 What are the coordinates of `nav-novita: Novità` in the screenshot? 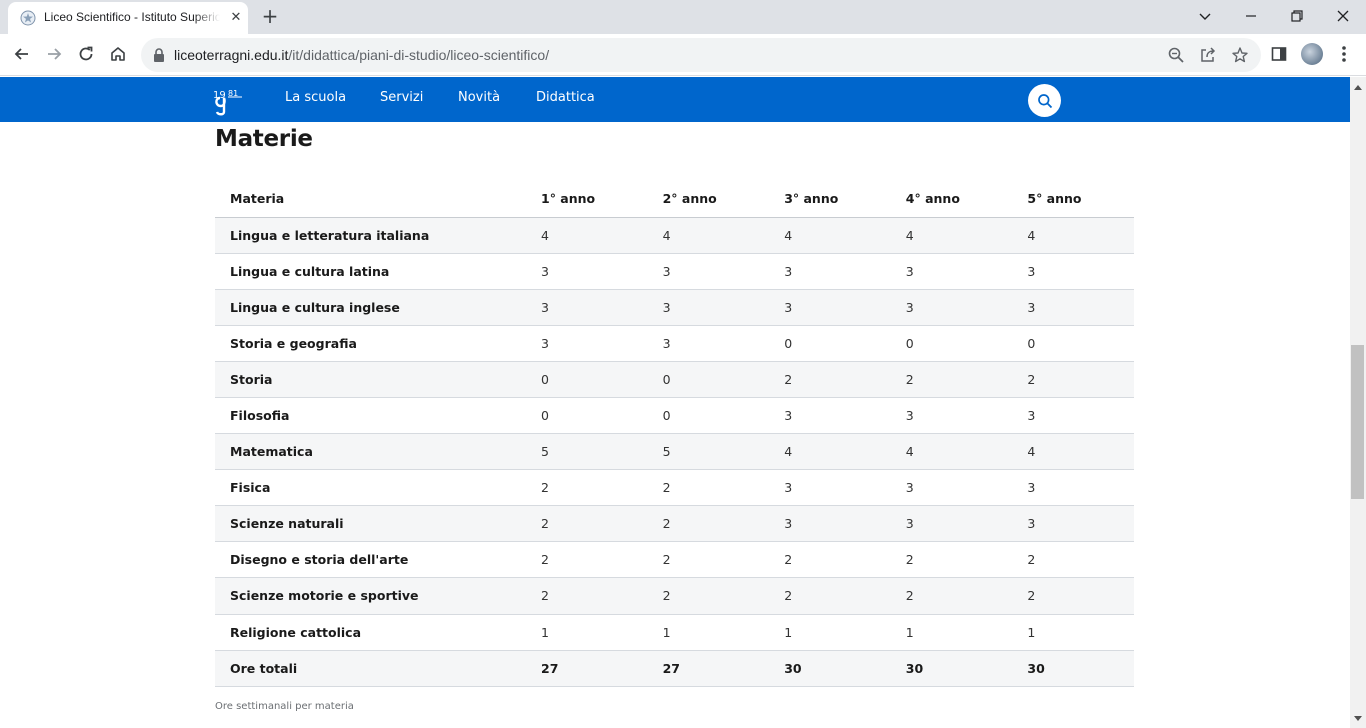 It's located at (479, 97).